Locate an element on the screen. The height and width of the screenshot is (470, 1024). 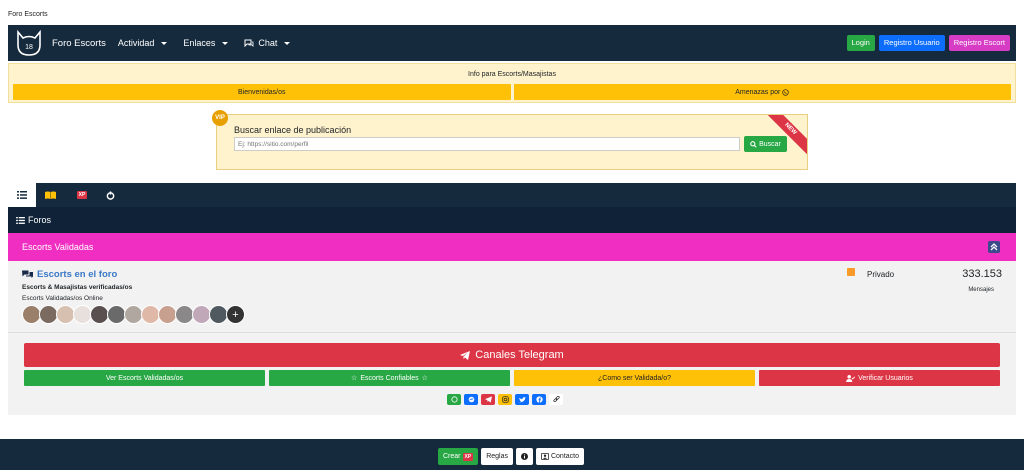
contact-button: Contacto is located at coordinates (560, 456).